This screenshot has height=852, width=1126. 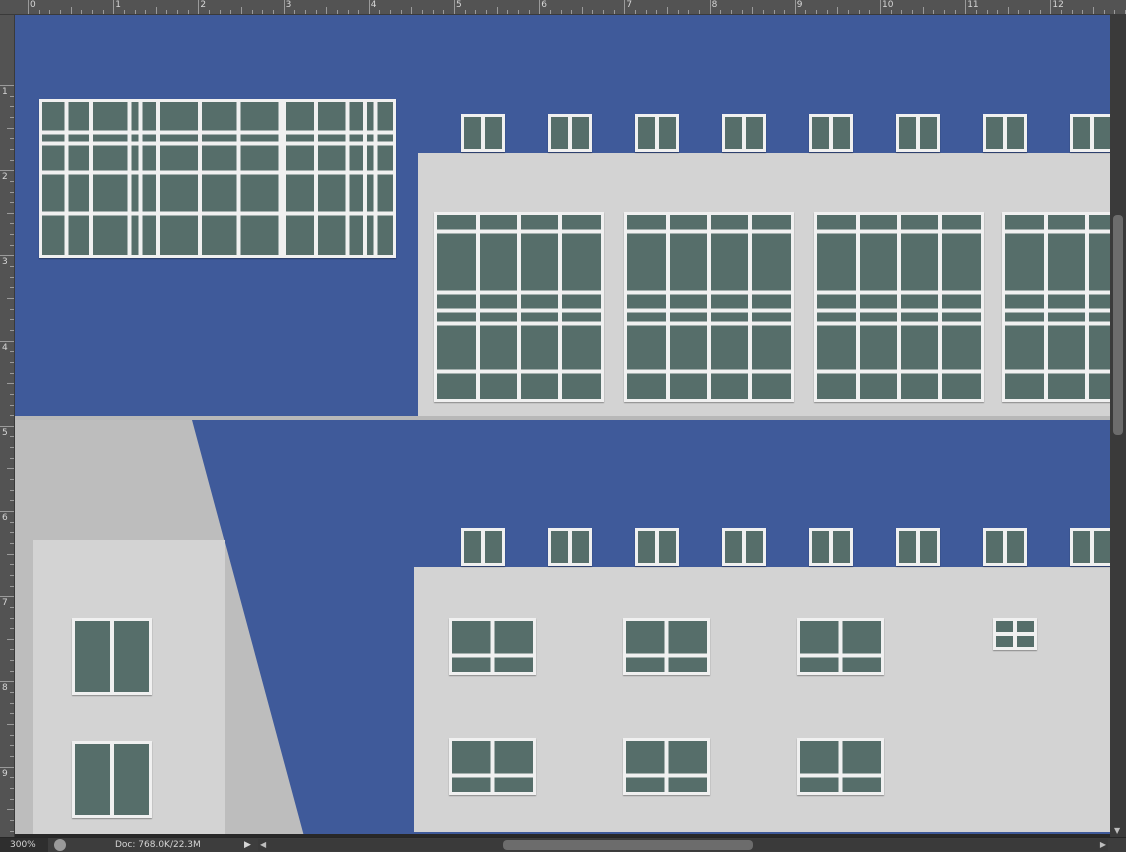 I want to click on scroll-right-icon: ▶, so click(x=1103, y=845).